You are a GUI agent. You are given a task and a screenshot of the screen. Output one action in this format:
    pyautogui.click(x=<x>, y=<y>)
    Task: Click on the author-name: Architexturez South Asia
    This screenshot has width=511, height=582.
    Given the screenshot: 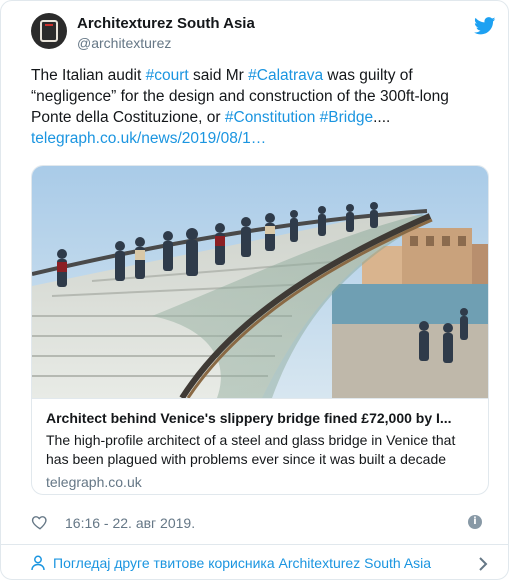 What is the action you would take?
    pyautogui.click(x=166, y=23)
    